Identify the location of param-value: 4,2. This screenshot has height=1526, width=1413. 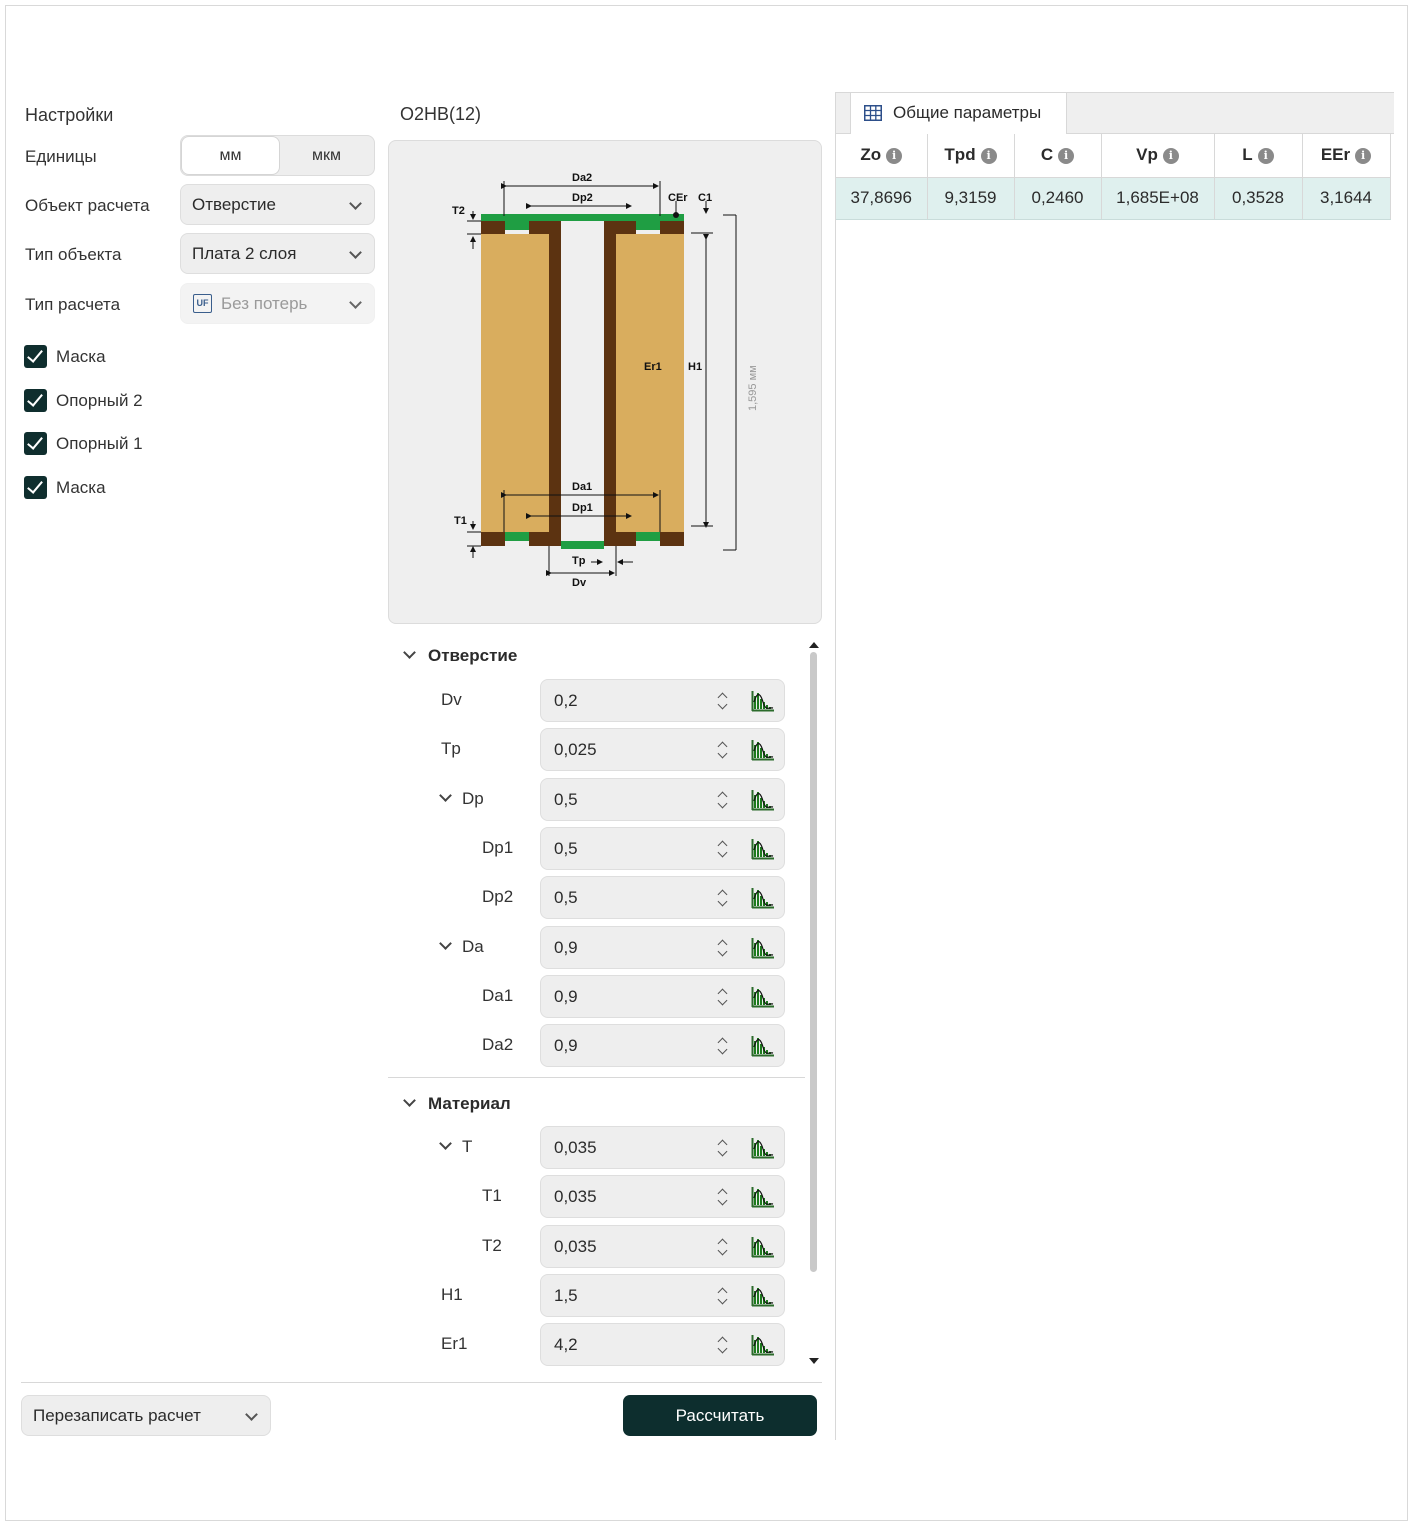
(566, 1344).